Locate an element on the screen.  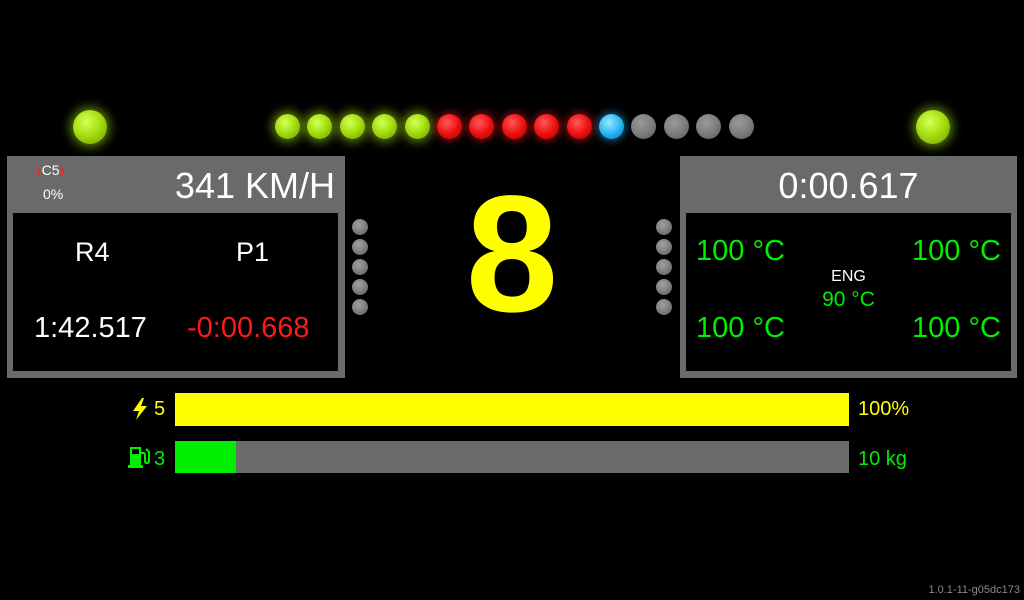
lightning-icon is located at coordinates (140, 411).